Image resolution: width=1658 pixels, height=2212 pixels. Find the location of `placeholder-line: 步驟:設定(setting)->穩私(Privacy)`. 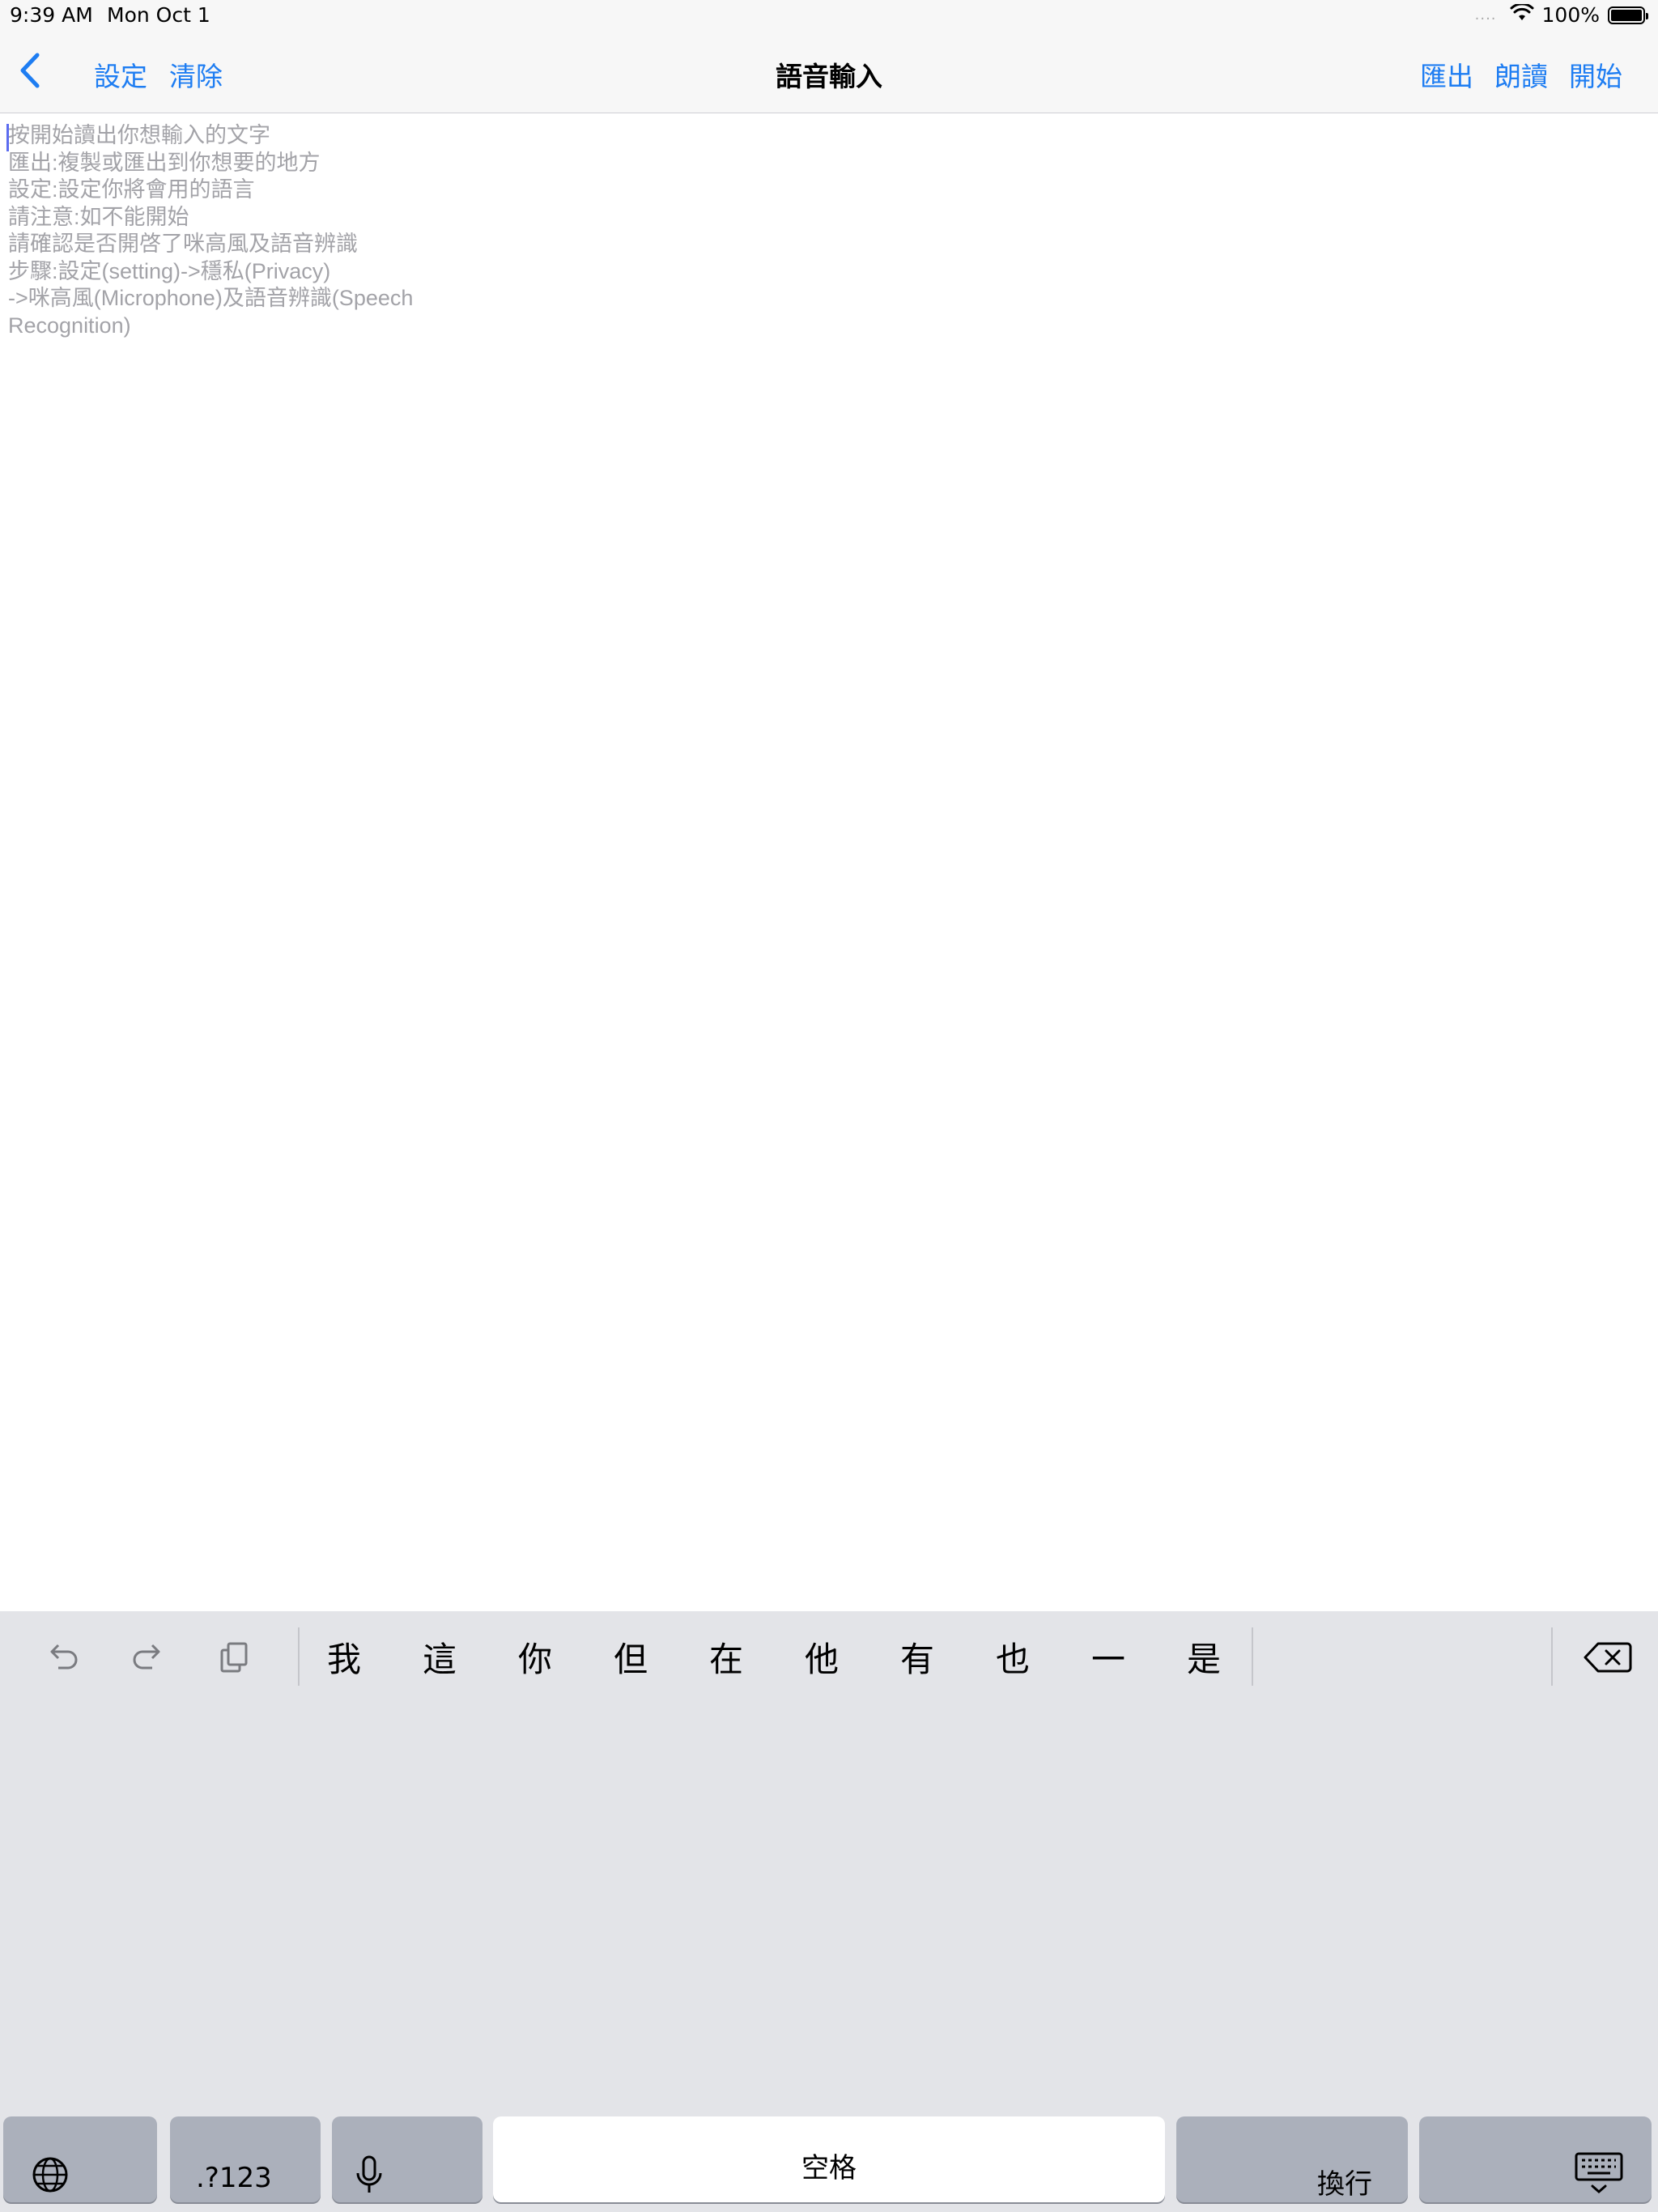

placeholder-line: 步驟:設定(setting)->穩私(Privacy) is located at coordinates (169, 270).